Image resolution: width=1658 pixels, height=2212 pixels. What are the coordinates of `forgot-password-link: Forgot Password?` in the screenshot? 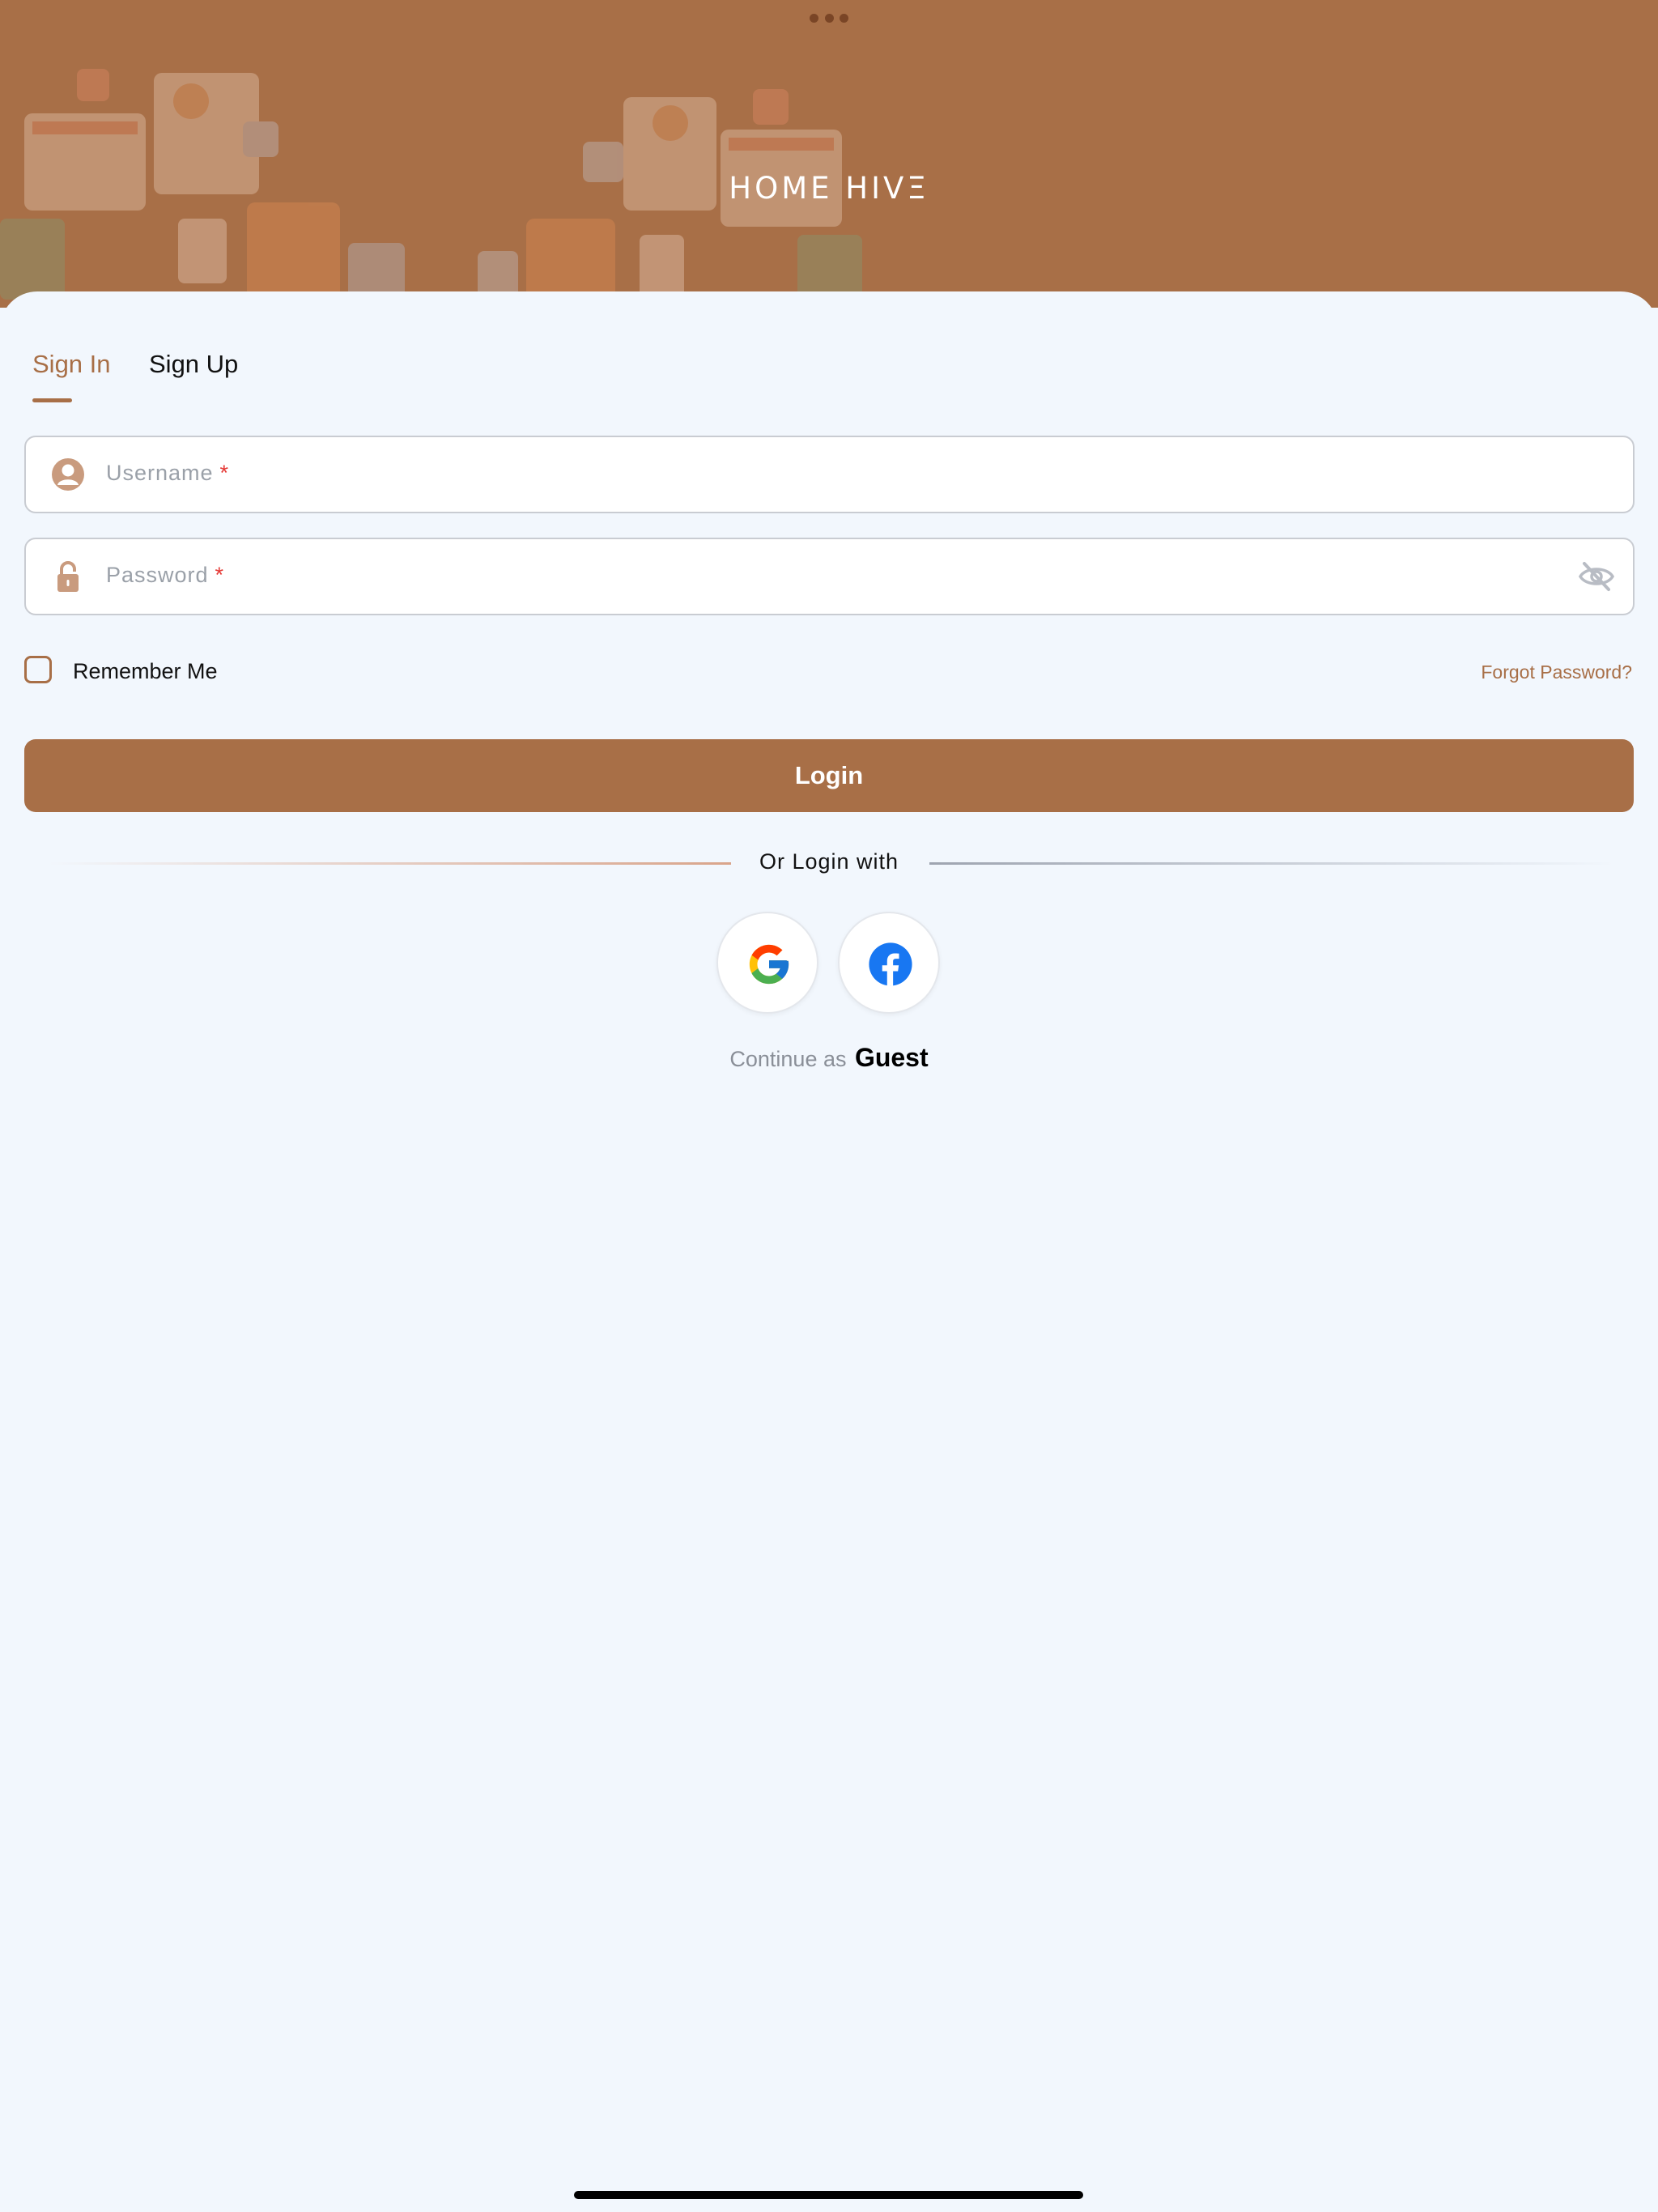 It's located at (1556, 672).